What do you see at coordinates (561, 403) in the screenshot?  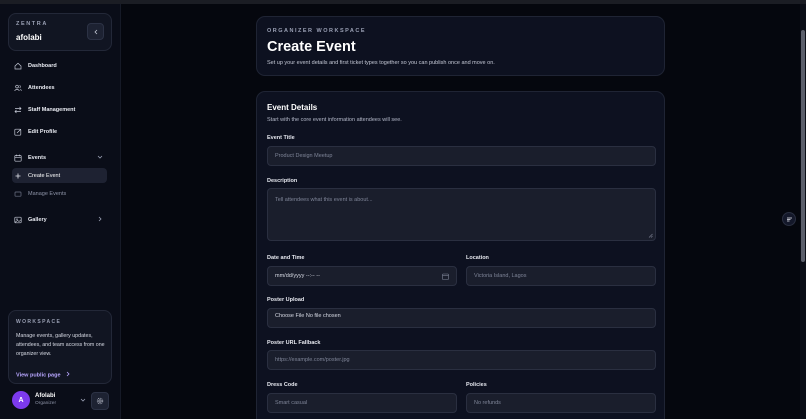 I see `policies-input: No refunds` at bounding box center [561, 403].